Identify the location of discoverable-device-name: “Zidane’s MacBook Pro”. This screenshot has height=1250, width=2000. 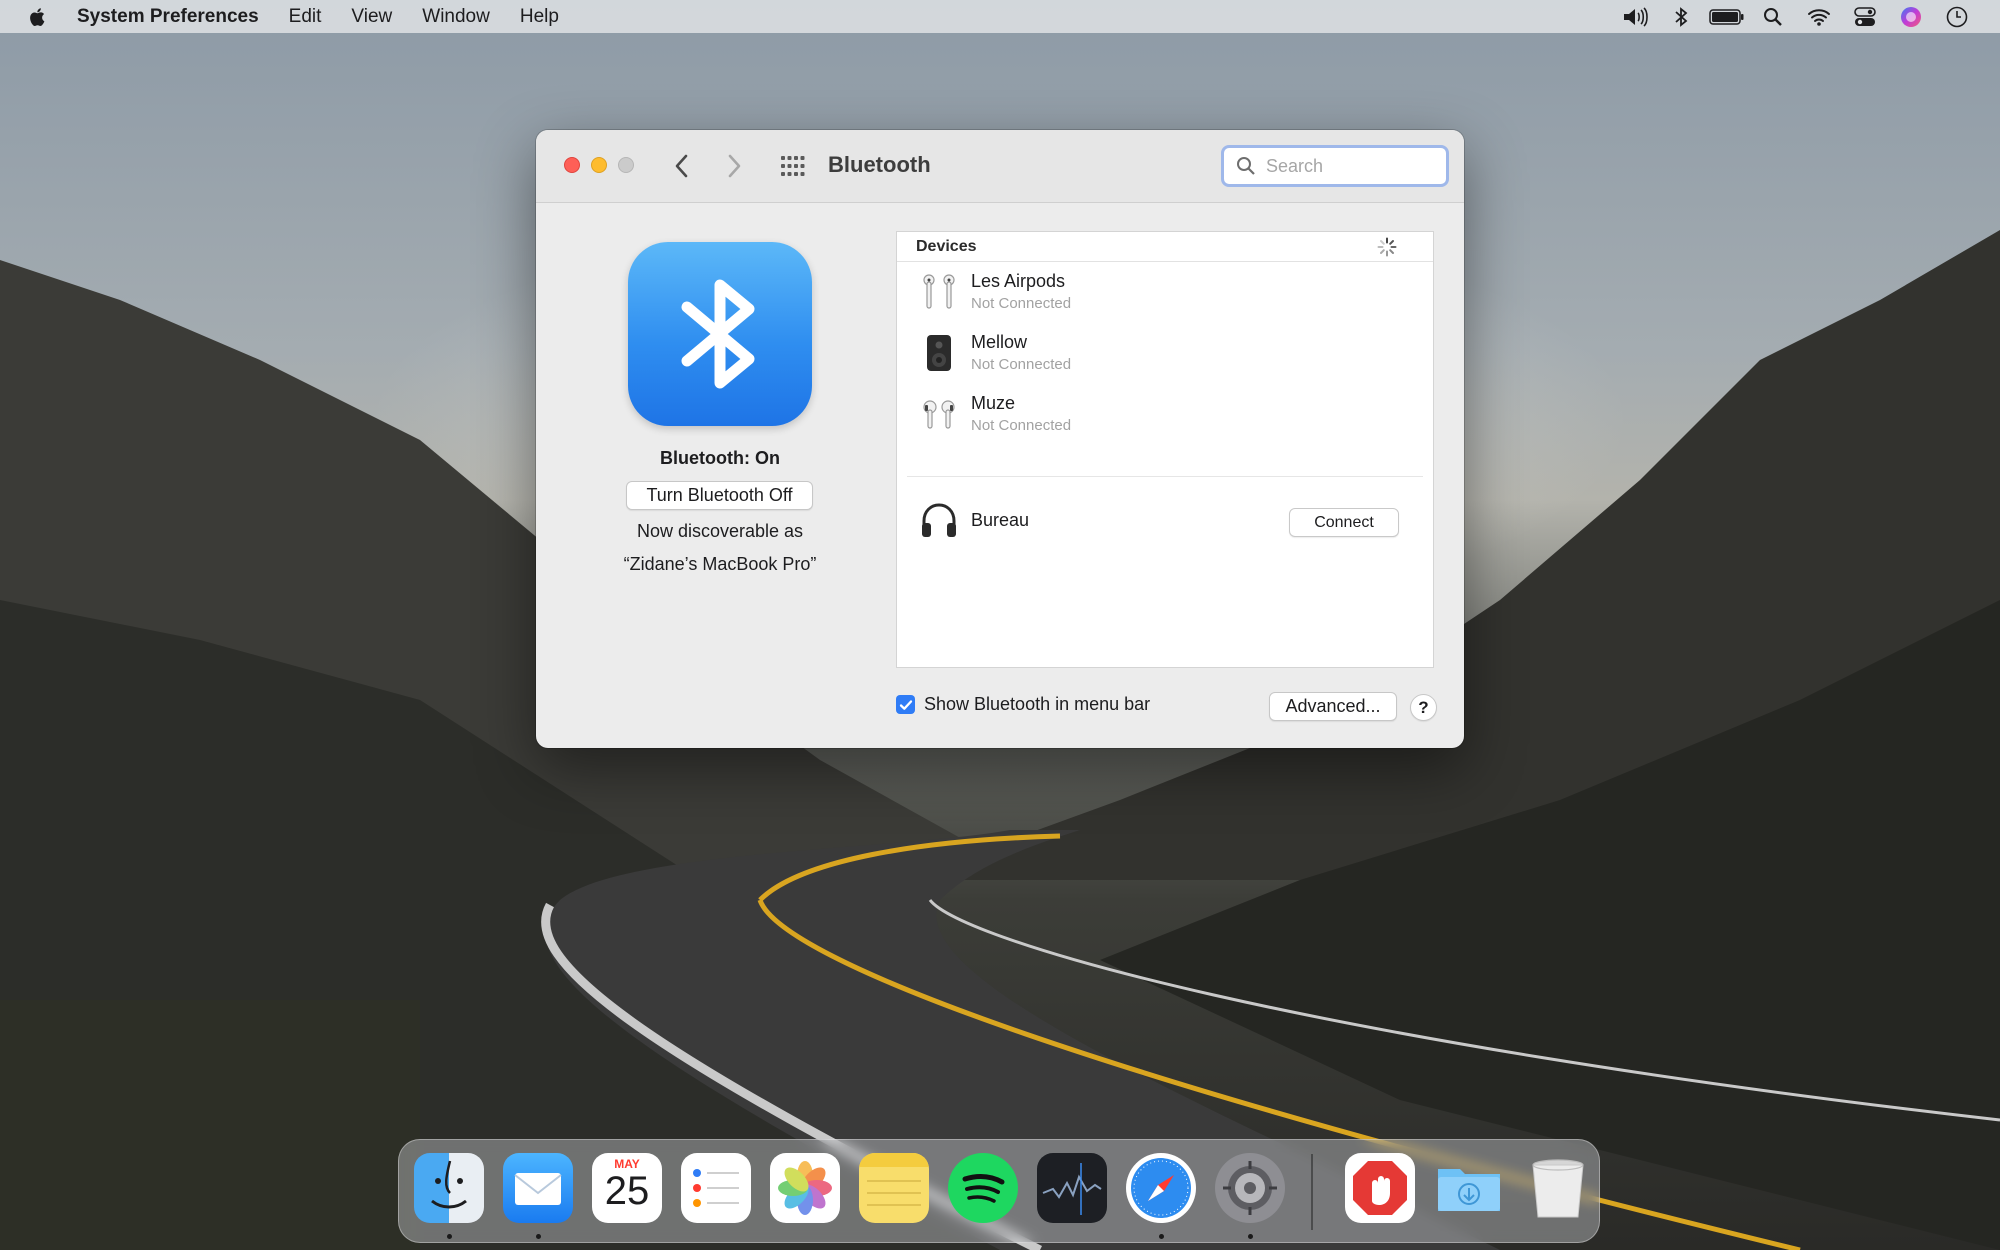
(720, 564).